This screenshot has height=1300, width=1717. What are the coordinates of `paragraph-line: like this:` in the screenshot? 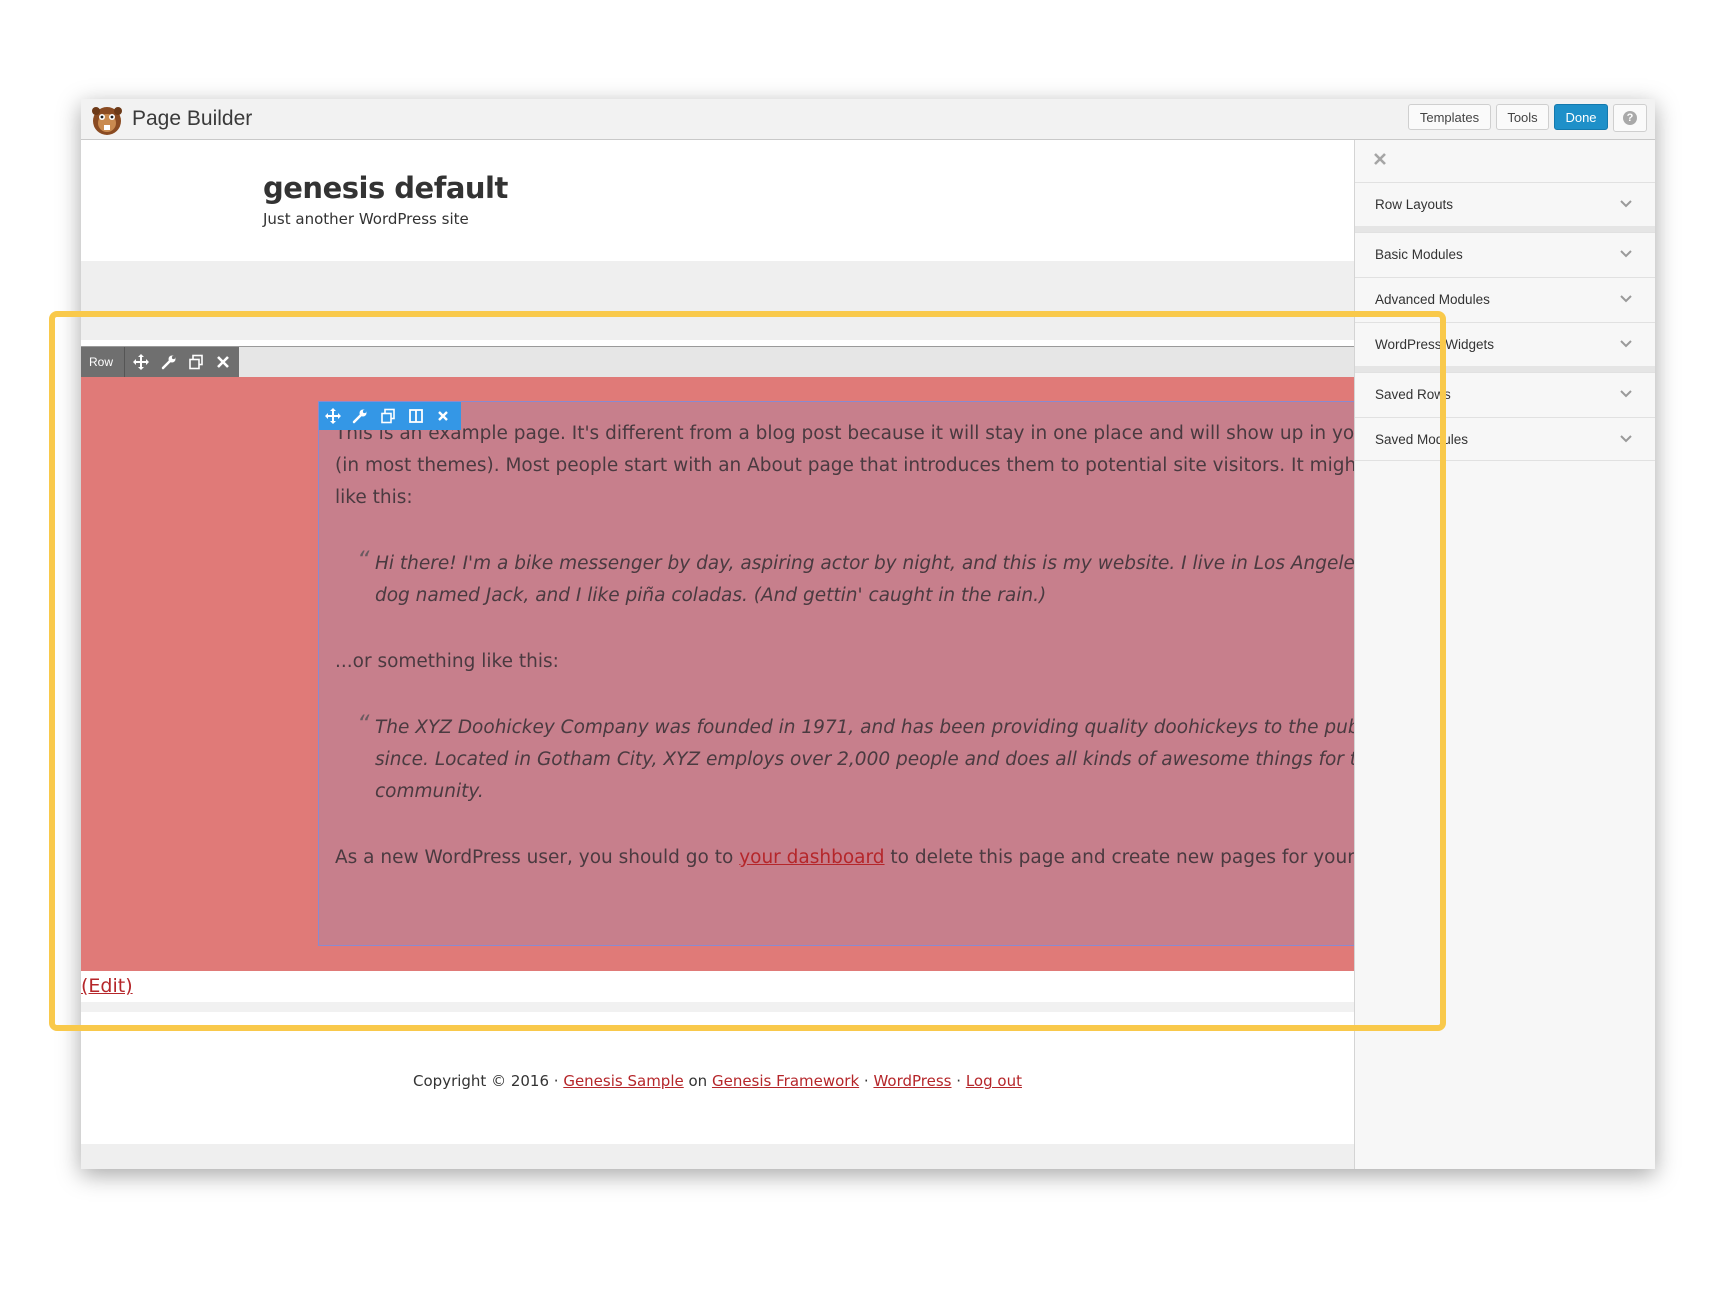 It's located at (374, 497).